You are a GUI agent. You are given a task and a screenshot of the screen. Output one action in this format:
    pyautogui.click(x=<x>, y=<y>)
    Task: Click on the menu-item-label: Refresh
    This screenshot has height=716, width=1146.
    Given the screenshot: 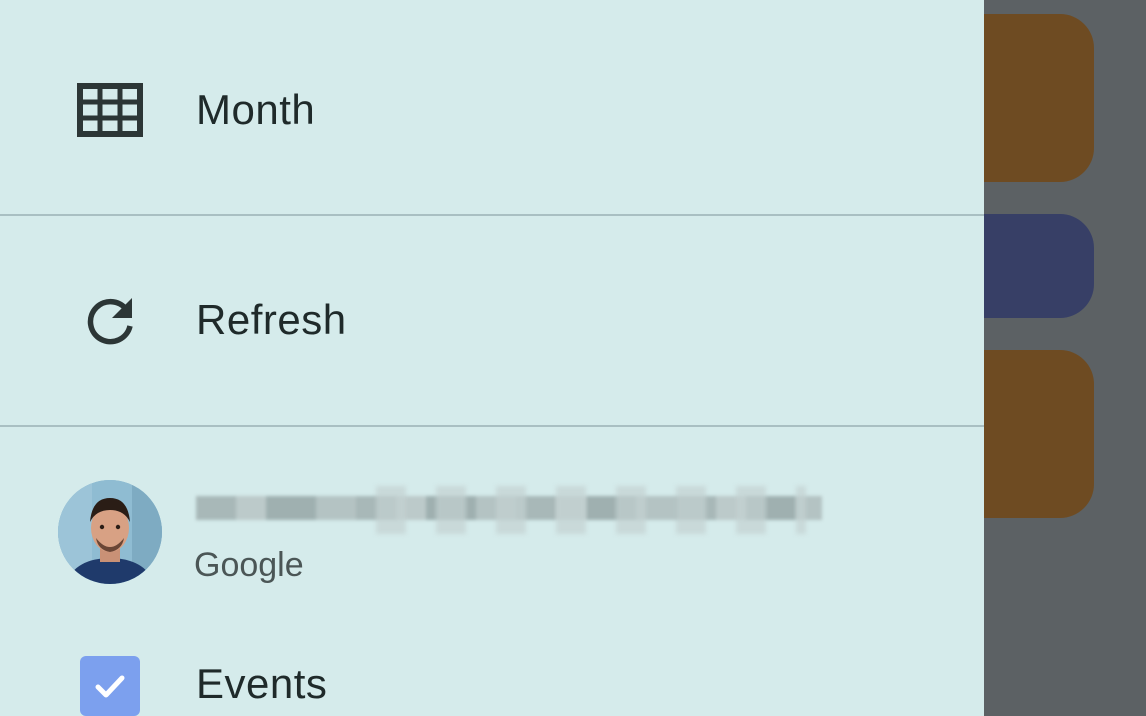 What is the action you would take?
    pyautogui.click(x=271, y=319)
    